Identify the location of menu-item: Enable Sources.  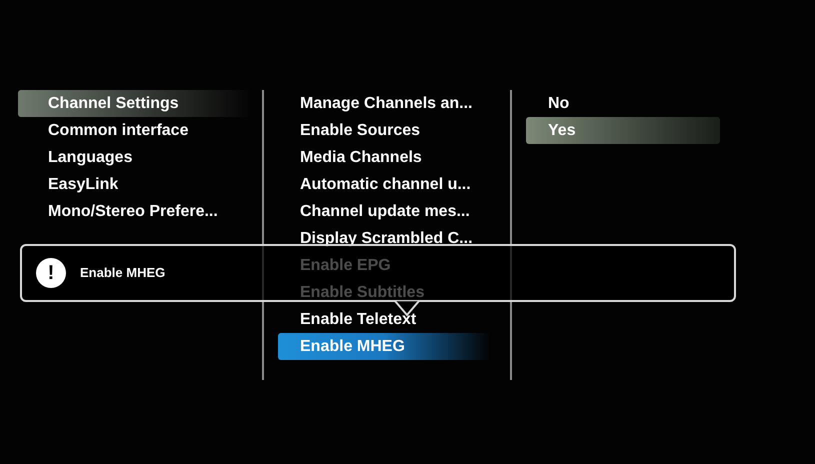
(384, 130).